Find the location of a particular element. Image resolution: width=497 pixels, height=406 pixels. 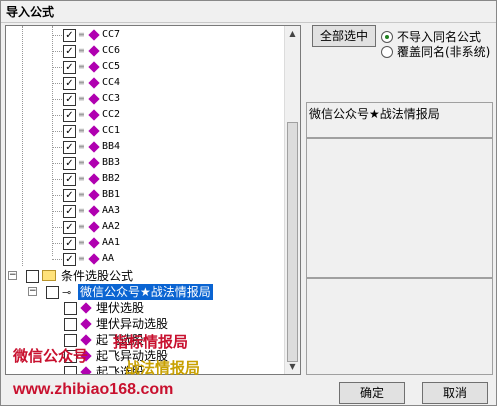

scroll-up-icon: ▲ is located at coordinates (292, 33).